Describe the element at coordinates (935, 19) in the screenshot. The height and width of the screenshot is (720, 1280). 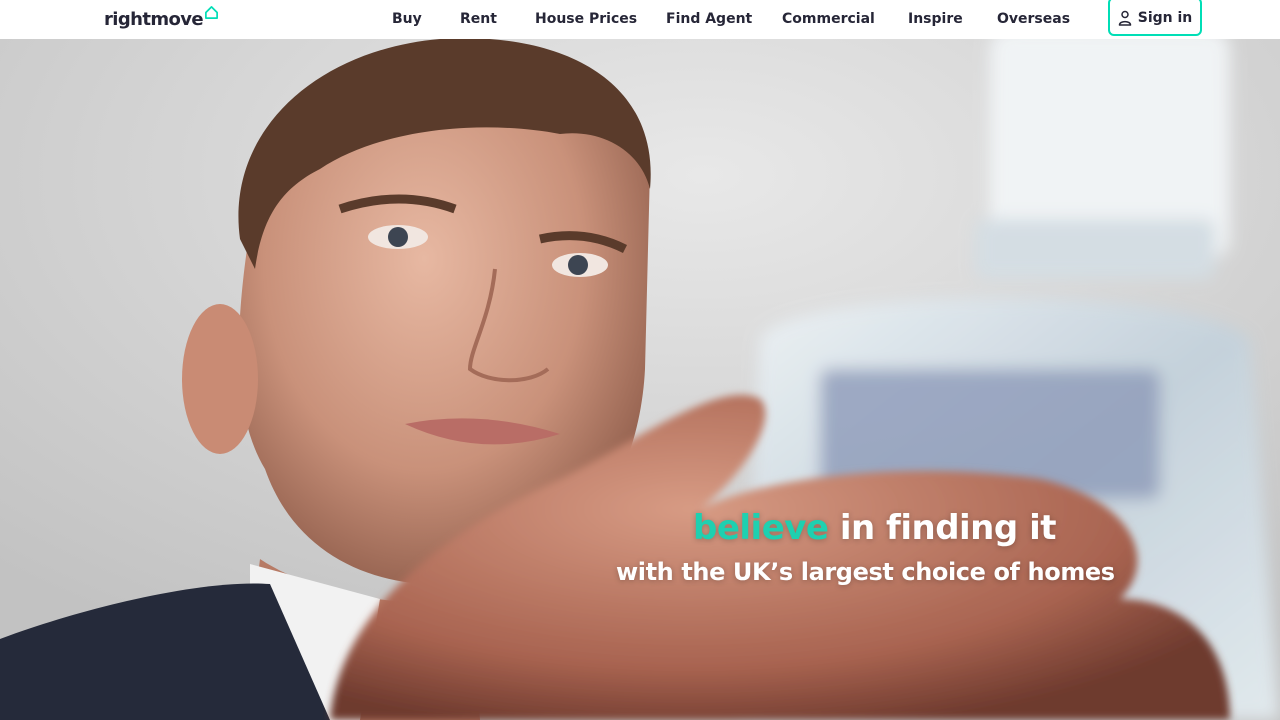
I see `nav-inspire: Inspire` at that location.